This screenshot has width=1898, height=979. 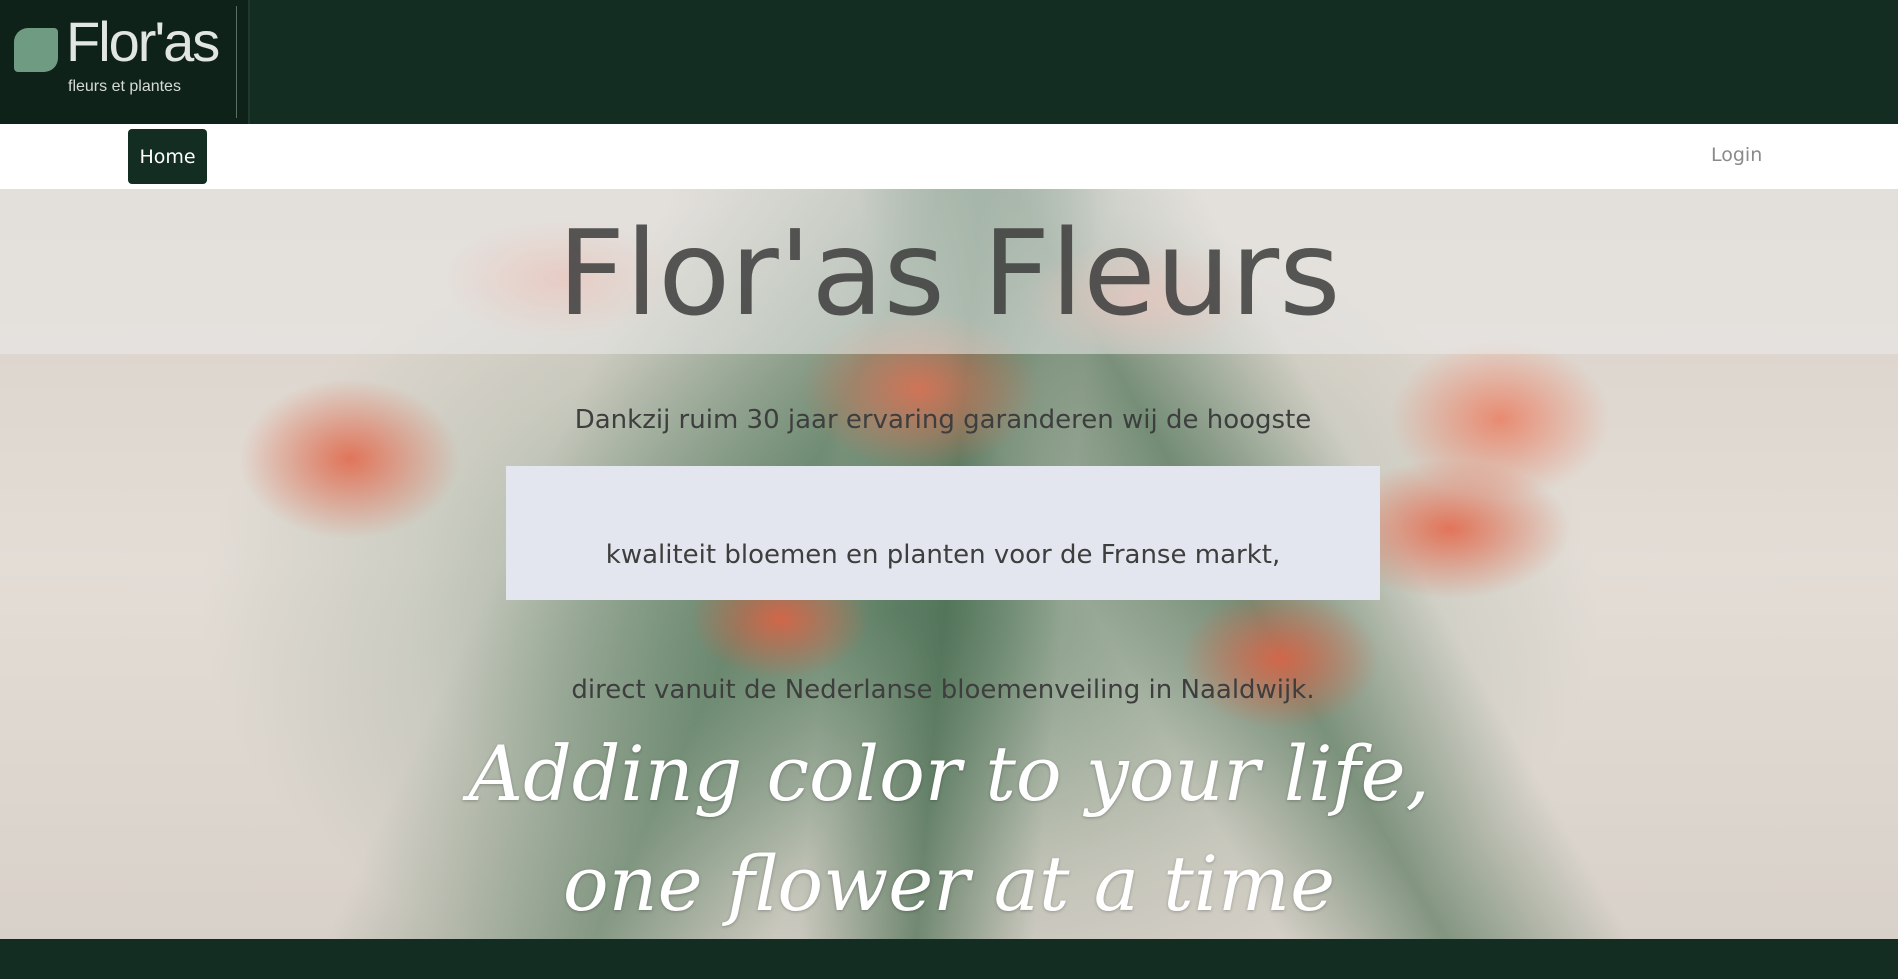 I want to click on logo-divider, so click(x=236, y=62).